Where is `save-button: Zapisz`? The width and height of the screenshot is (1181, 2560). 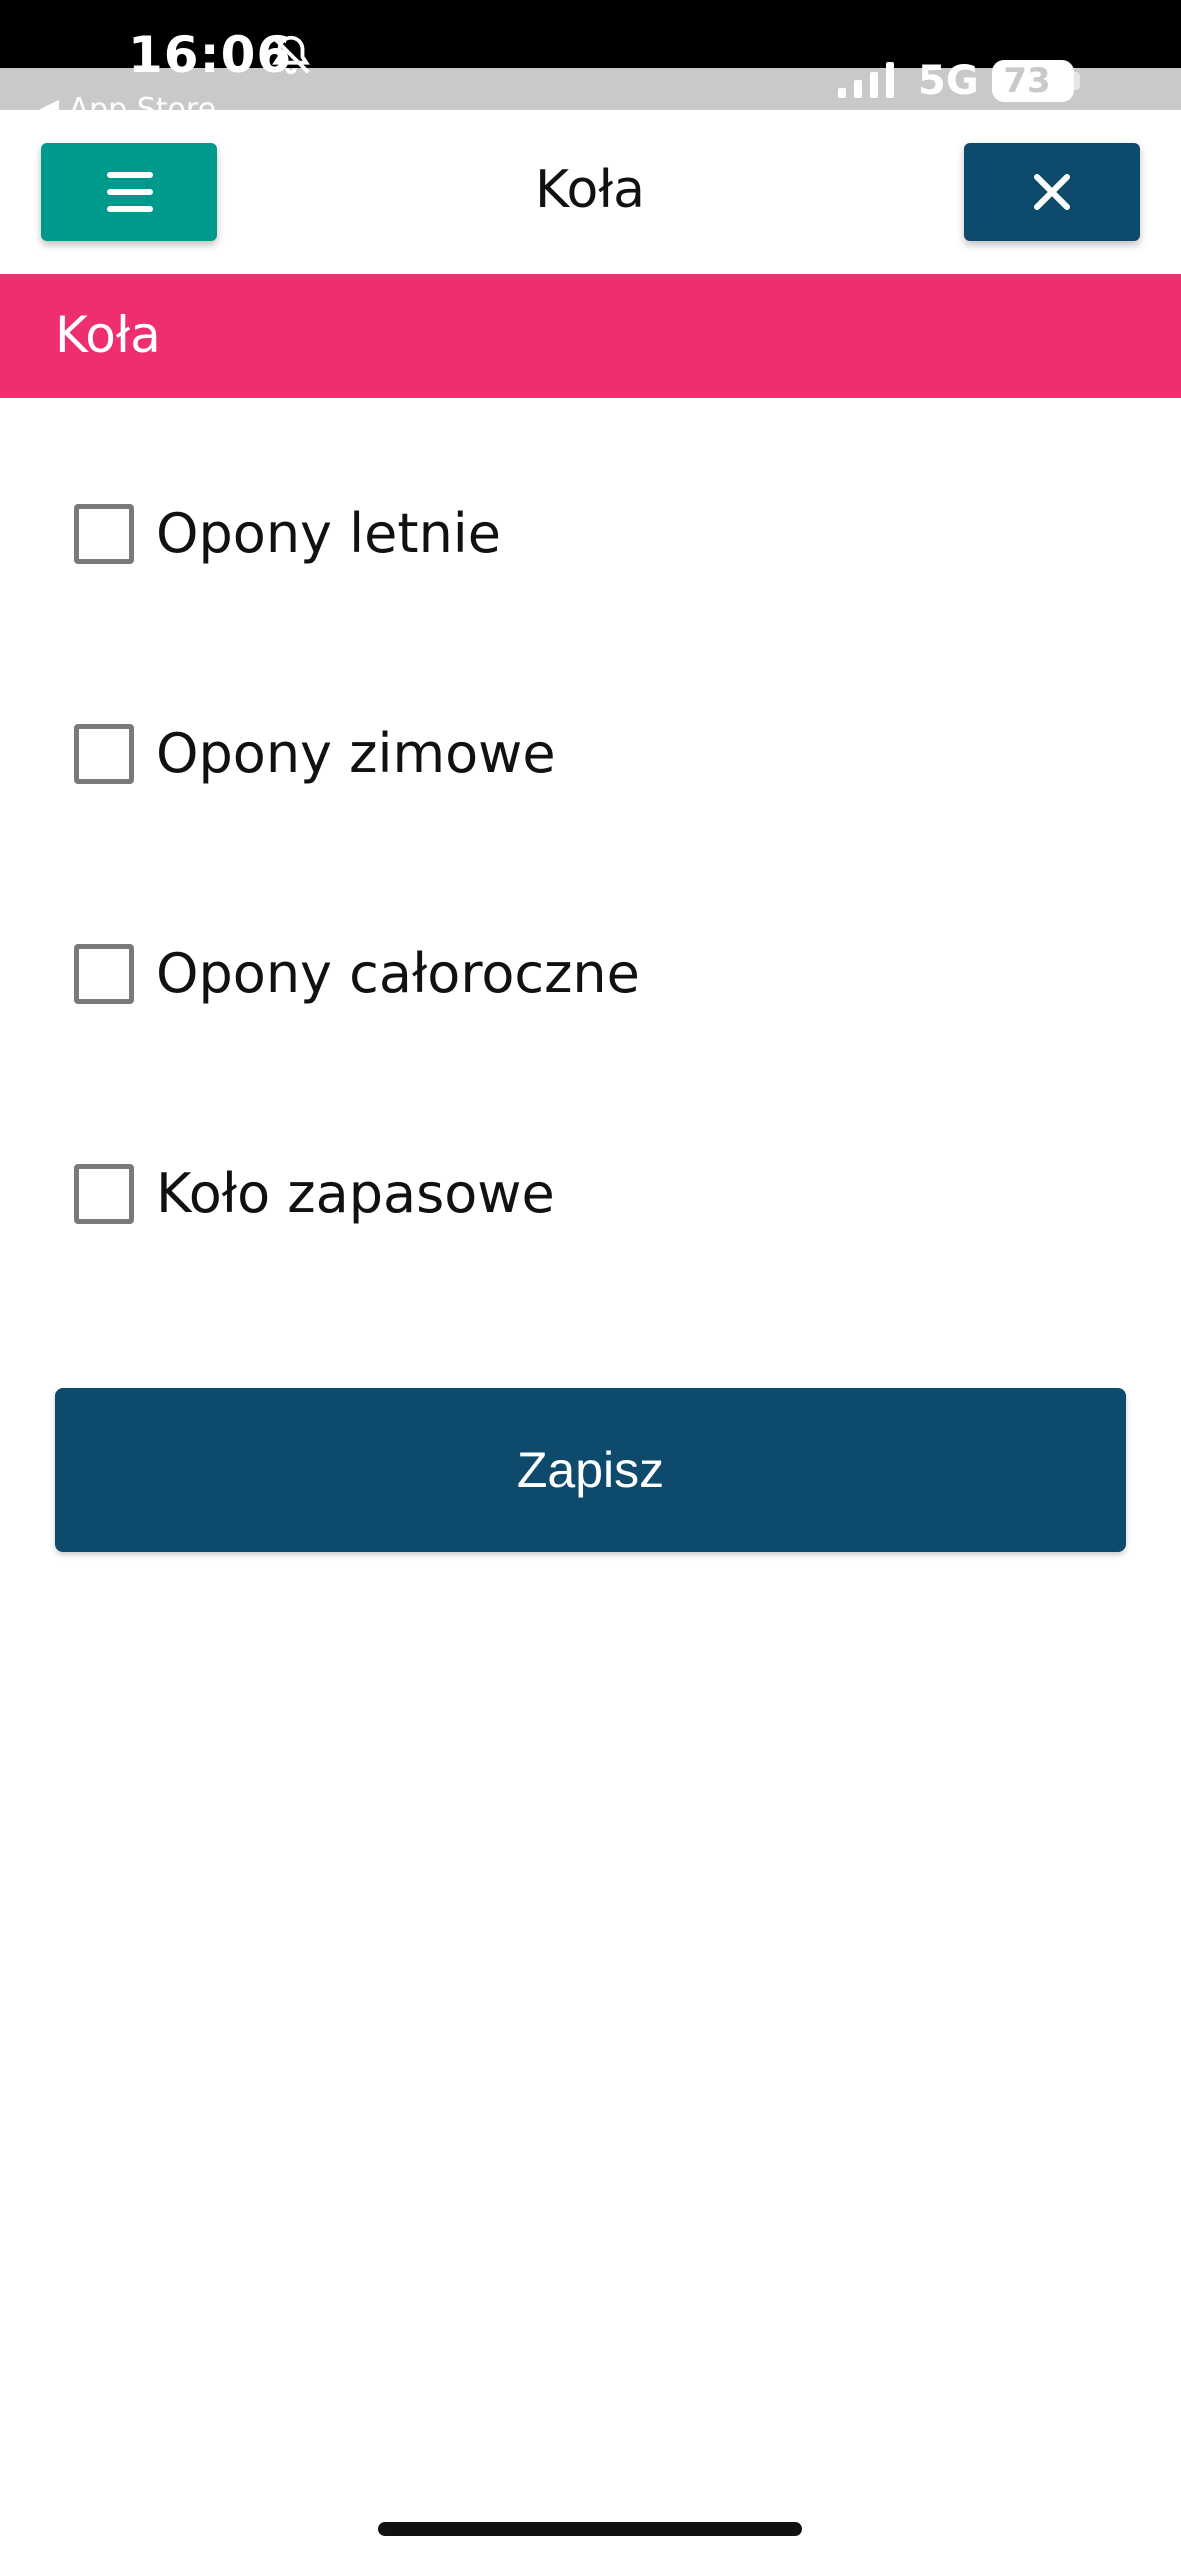
save-button: Zapisz is located at coordinates (590, 1470).